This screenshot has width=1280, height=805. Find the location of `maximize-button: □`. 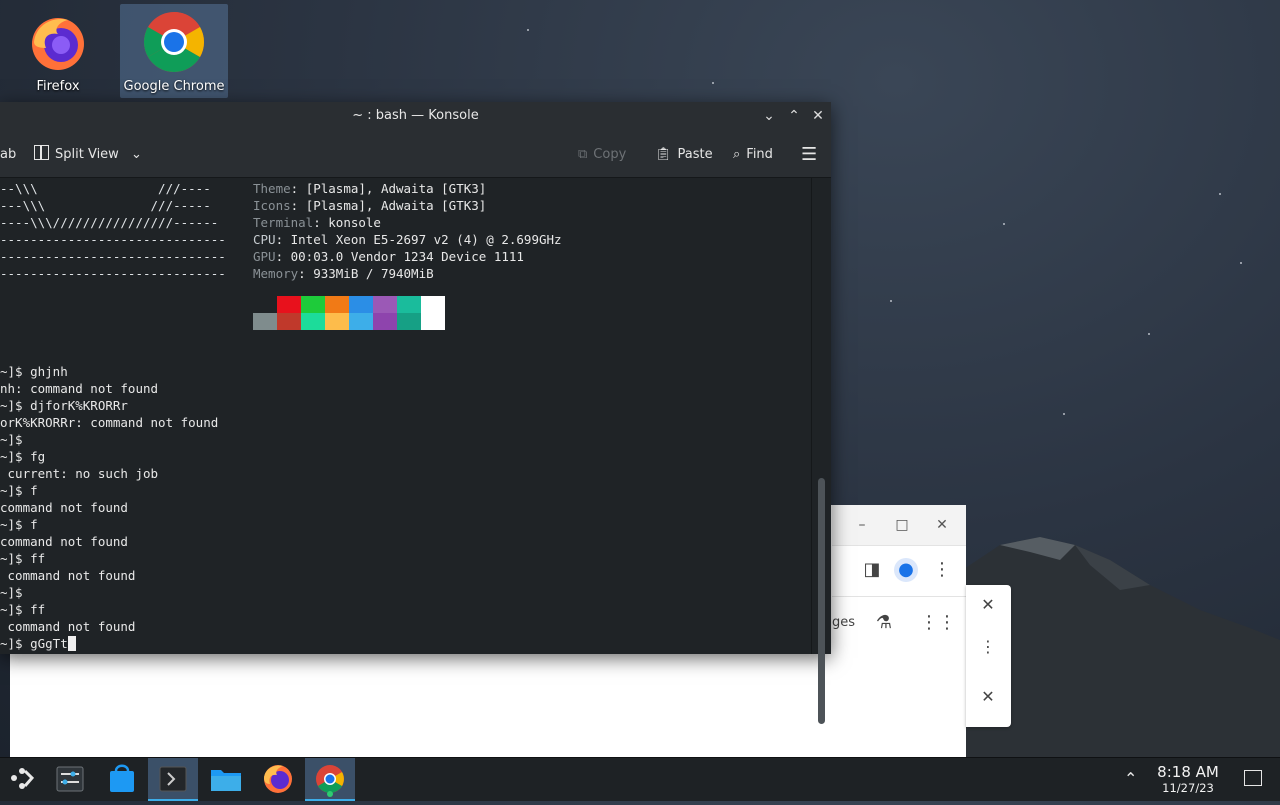

maximize-button: □ is located at coordinates (902, 525).